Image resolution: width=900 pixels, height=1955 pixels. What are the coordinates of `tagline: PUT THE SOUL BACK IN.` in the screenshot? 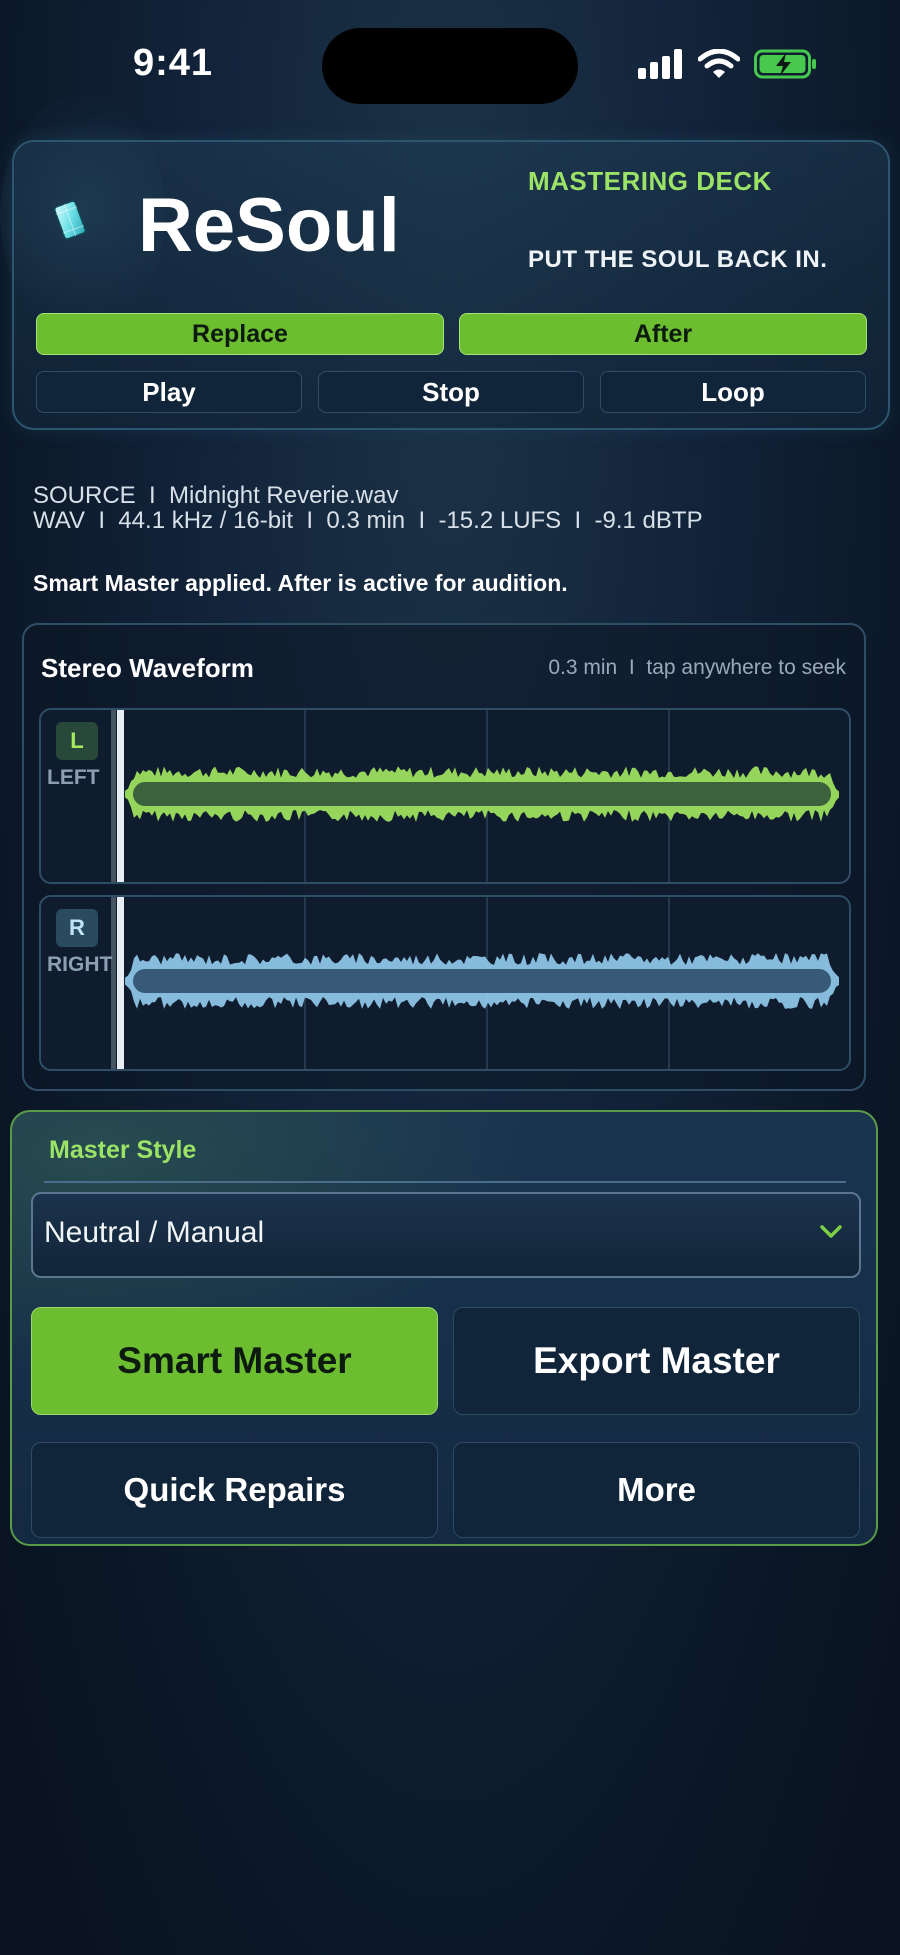 It's located at (678, 259).